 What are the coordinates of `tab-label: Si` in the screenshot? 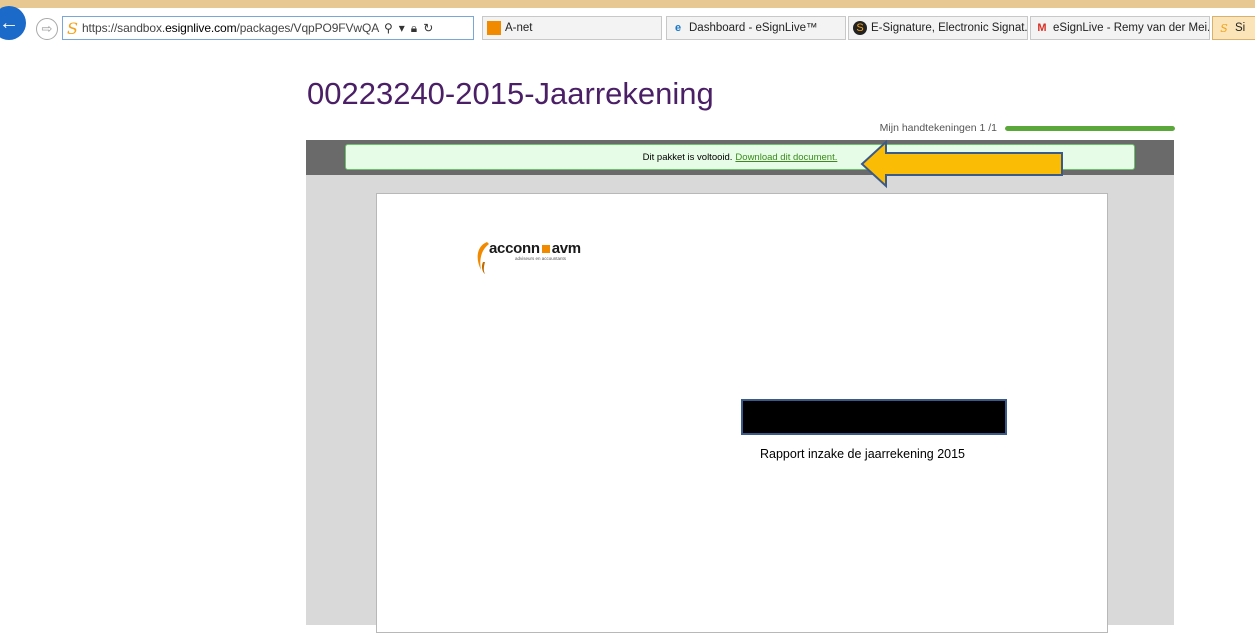 It's located at (1240, 28).